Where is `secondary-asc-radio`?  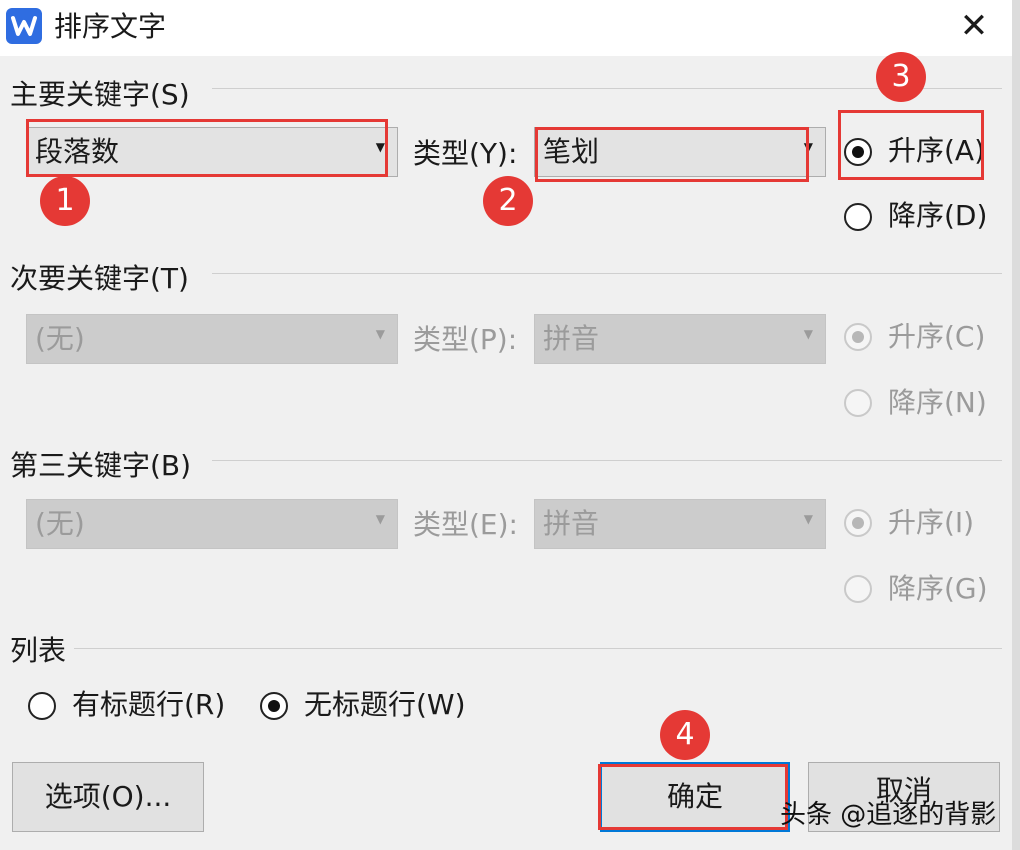
secondary-asc-radio is located at coordinates (858, 337).